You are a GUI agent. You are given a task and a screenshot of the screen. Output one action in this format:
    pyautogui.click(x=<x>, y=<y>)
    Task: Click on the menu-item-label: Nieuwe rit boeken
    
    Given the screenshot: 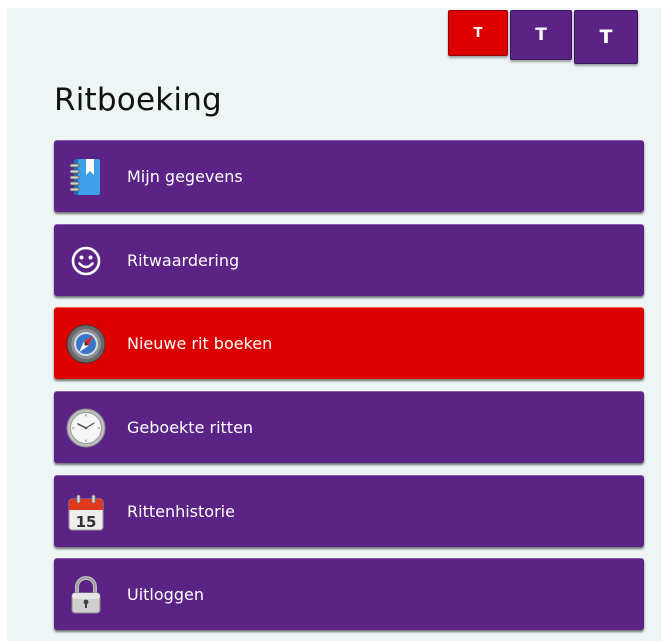 What is the action you would take?
    pyautogui.click(x=200, y=343)
    